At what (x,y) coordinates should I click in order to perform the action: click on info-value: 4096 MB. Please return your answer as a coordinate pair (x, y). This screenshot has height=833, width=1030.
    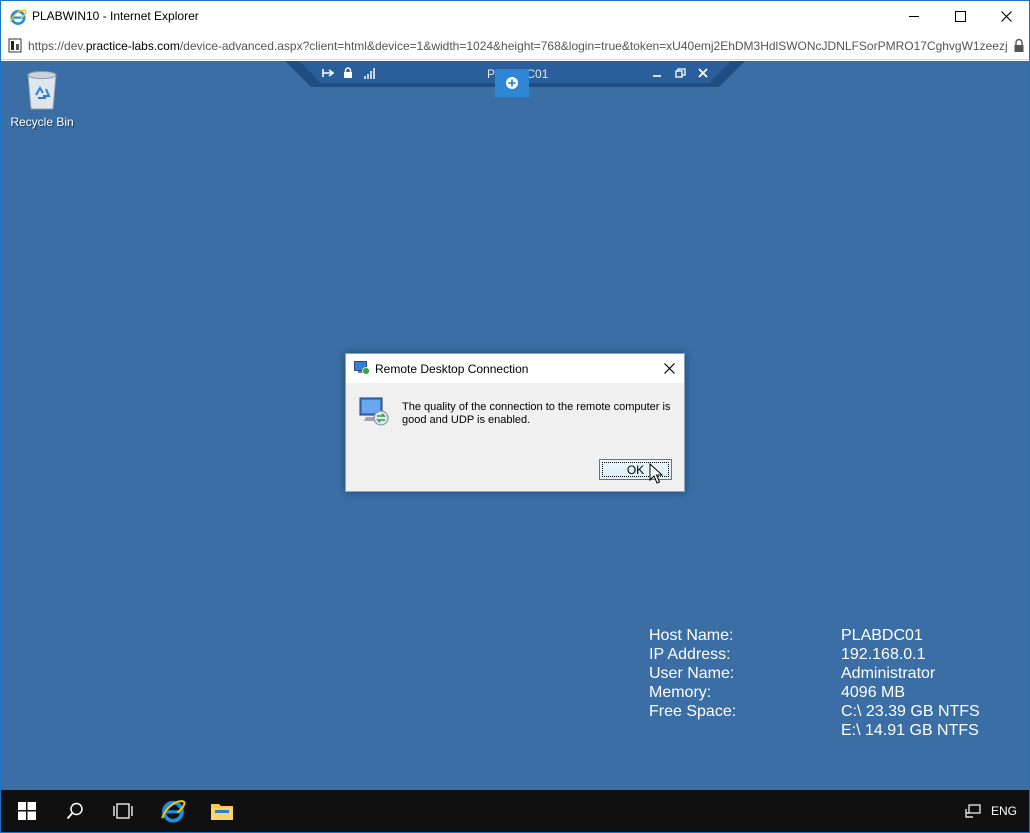
    Looking at the image, I should click on (873, 692).